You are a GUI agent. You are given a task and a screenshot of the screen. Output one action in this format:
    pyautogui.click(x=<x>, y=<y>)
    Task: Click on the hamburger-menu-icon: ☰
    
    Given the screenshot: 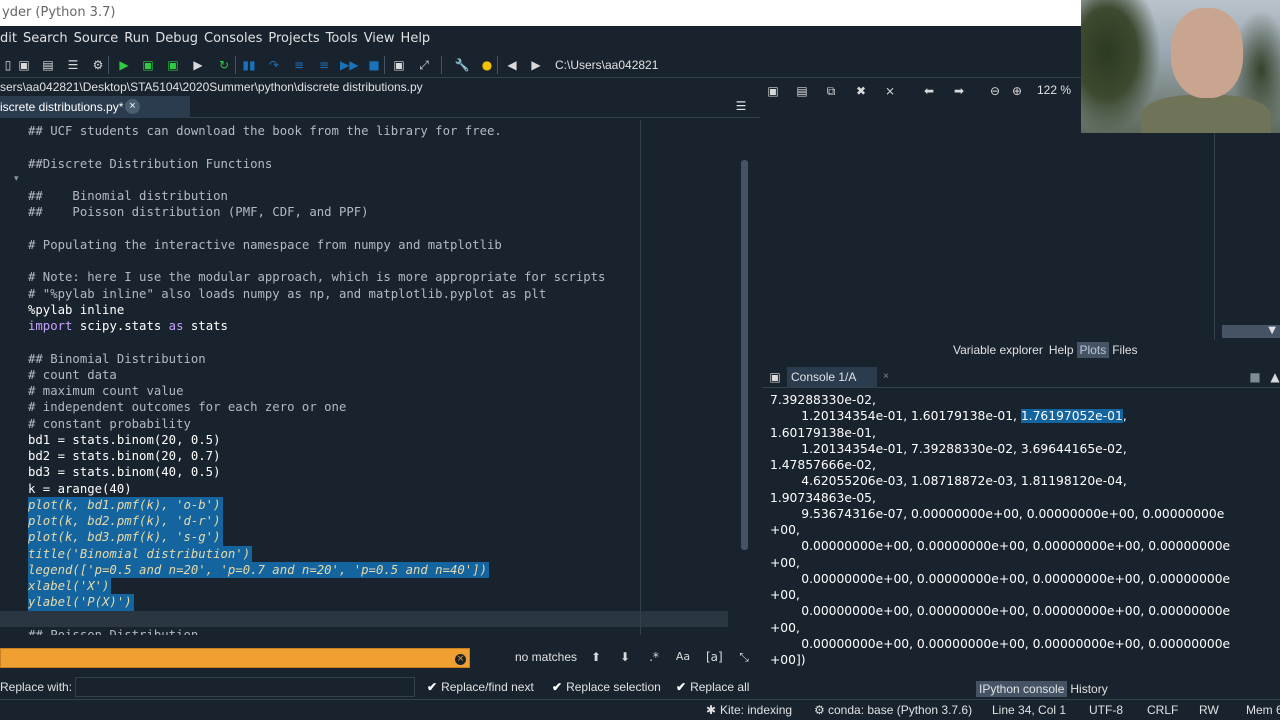 What is the action you would take?
    pyautogui.click(x=741, y=106)
    